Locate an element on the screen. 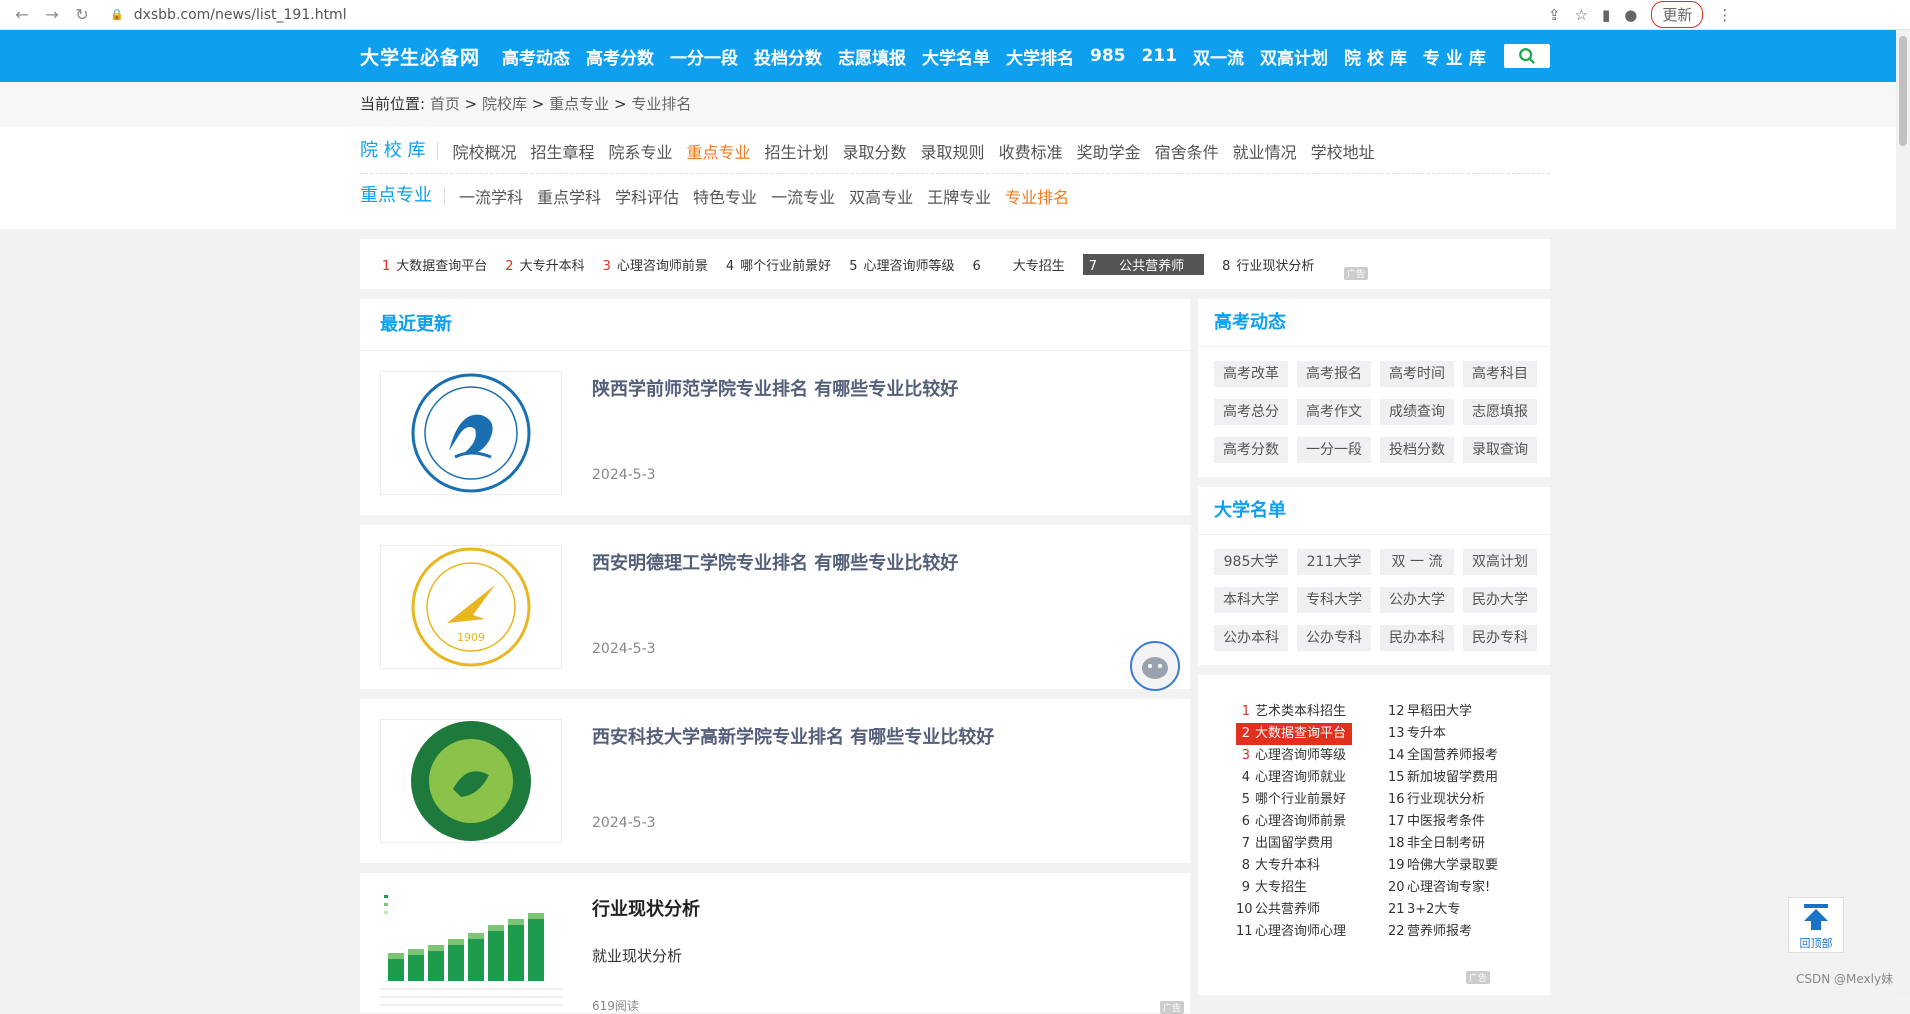 The width and height of the screenshot is (1910, 1014). tag-link: 高考总分 is located at coordinates (1251, 412).